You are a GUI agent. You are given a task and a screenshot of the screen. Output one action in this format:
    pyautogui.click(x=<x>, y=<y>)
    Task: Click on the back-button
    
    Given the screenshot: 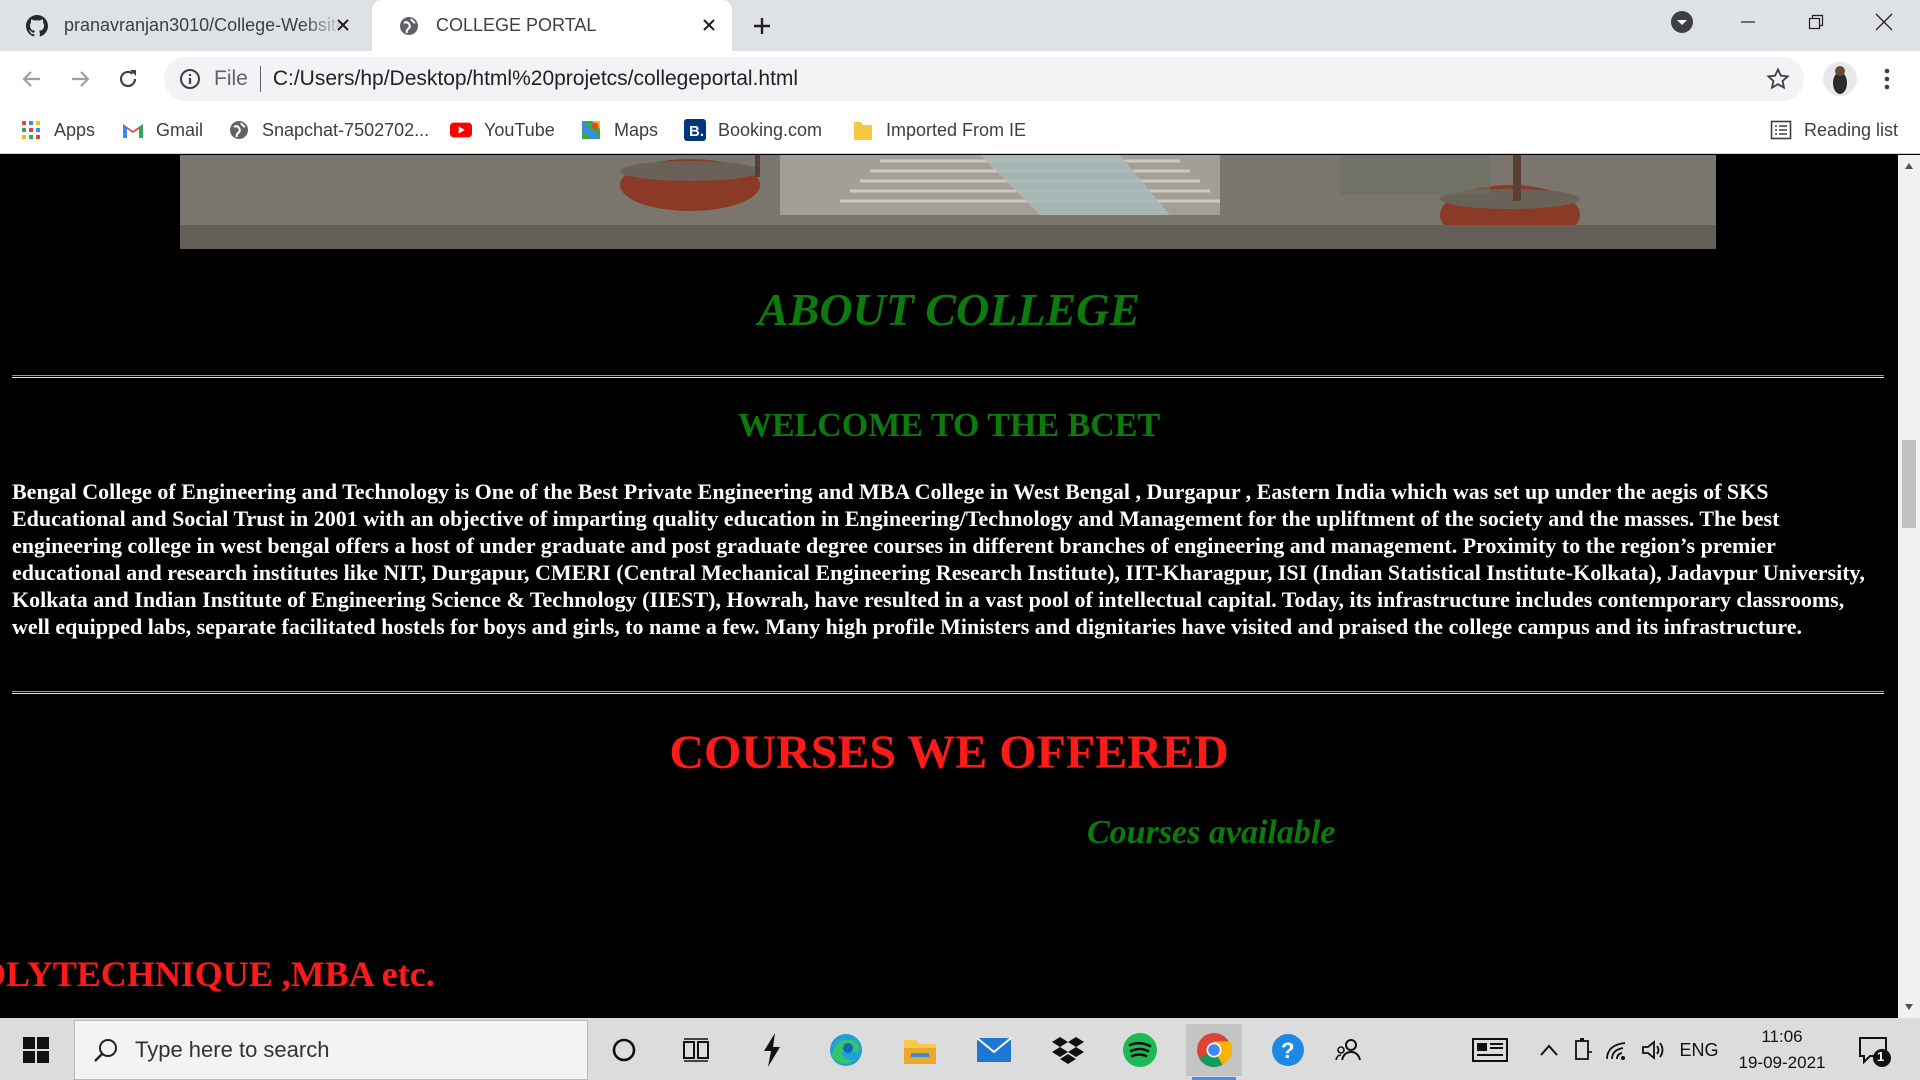 What is the action you would take?
    pyautogui.click(x=32, y=79)
    